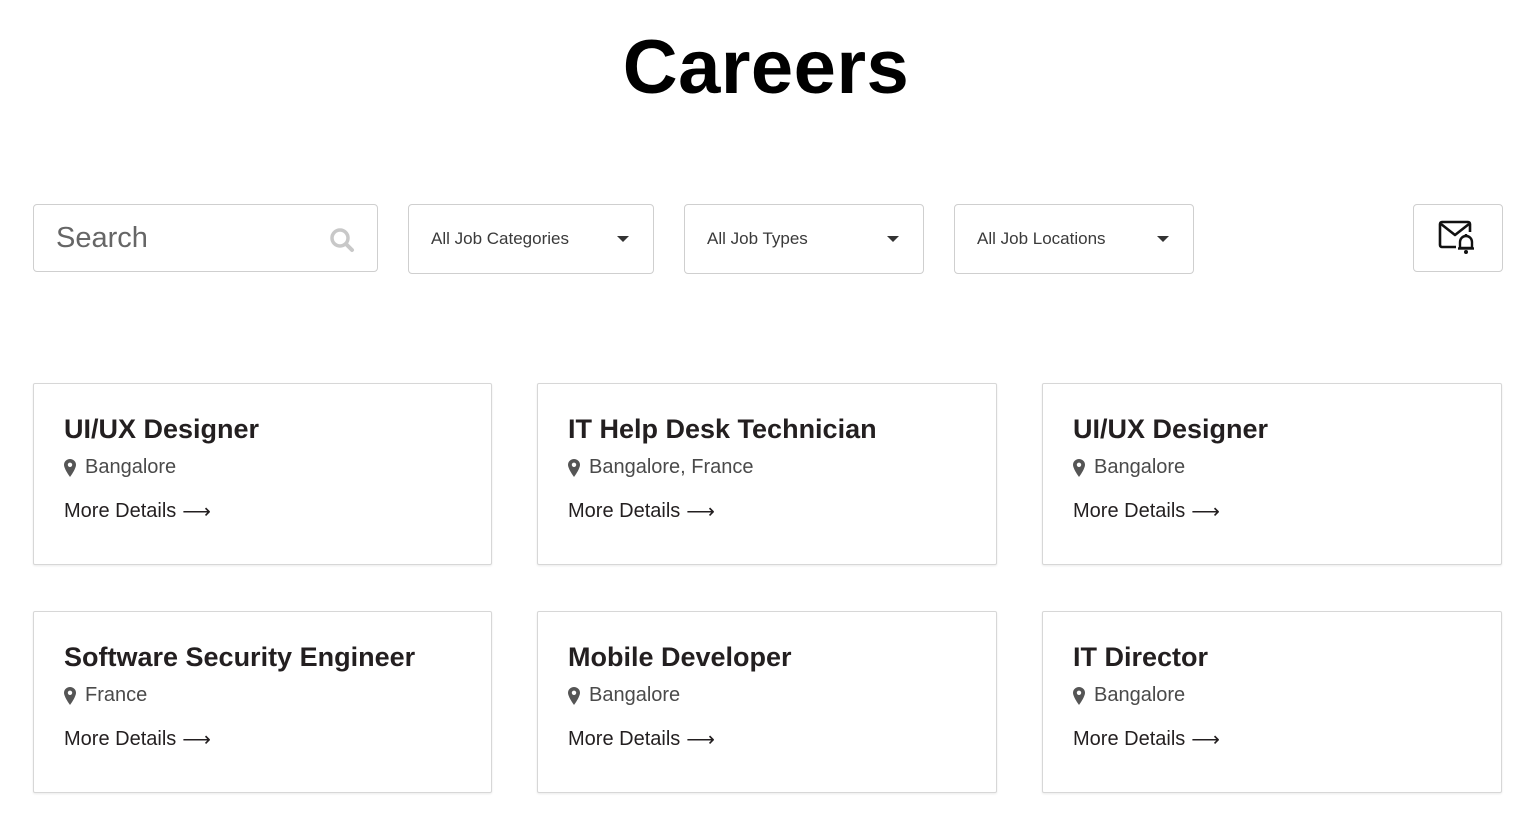  I want to click on job-categories-label: All Job Categories, so click(500, 238).